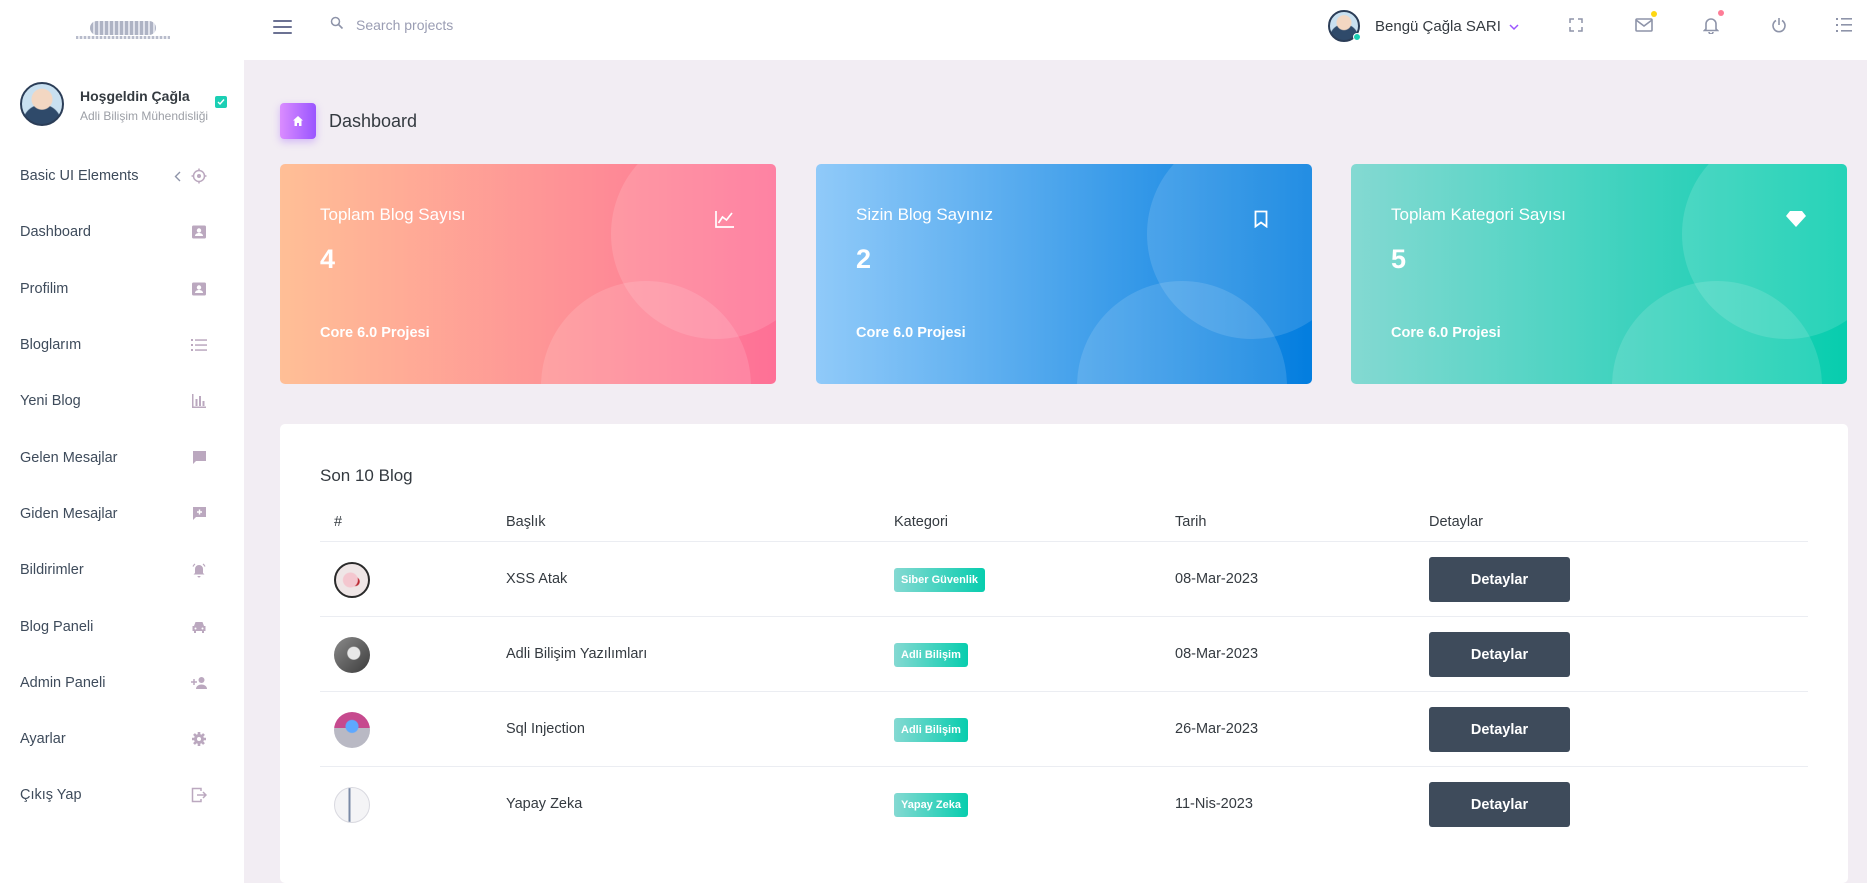 The width and height of the screenshot is (1867, 883). What do you see at coordinates (545, 729) in the screenshot?
I see `blog-title: Sql Injection` at bounding box center [545, 729].